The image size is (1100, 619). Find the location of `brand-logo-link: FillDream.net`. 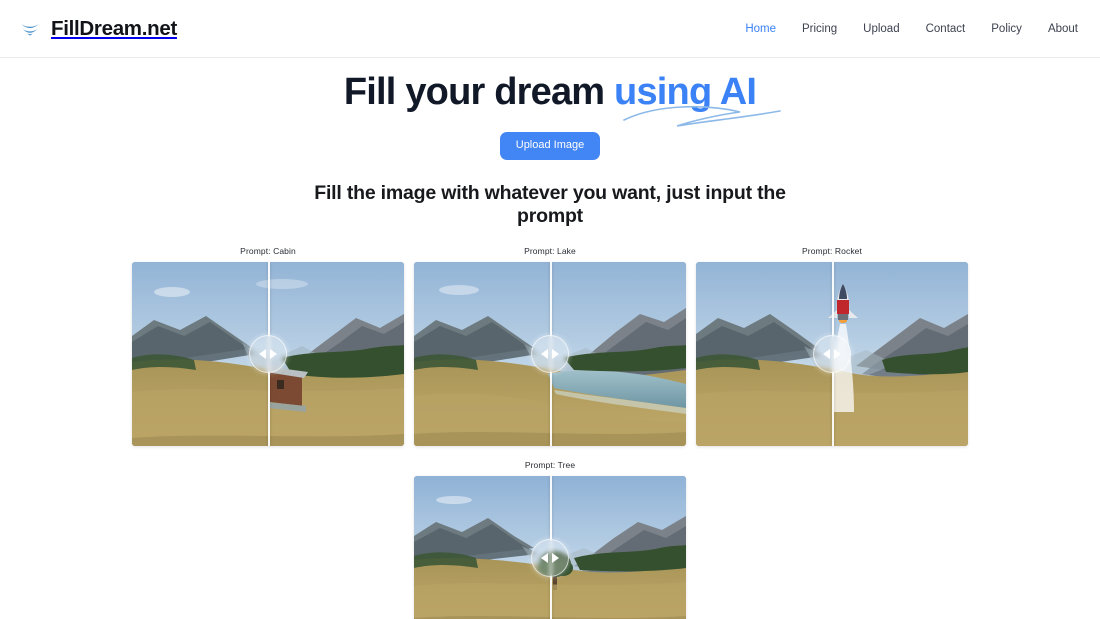

brand-logo-link: FillDream.net is located at coordinates (97, 29).